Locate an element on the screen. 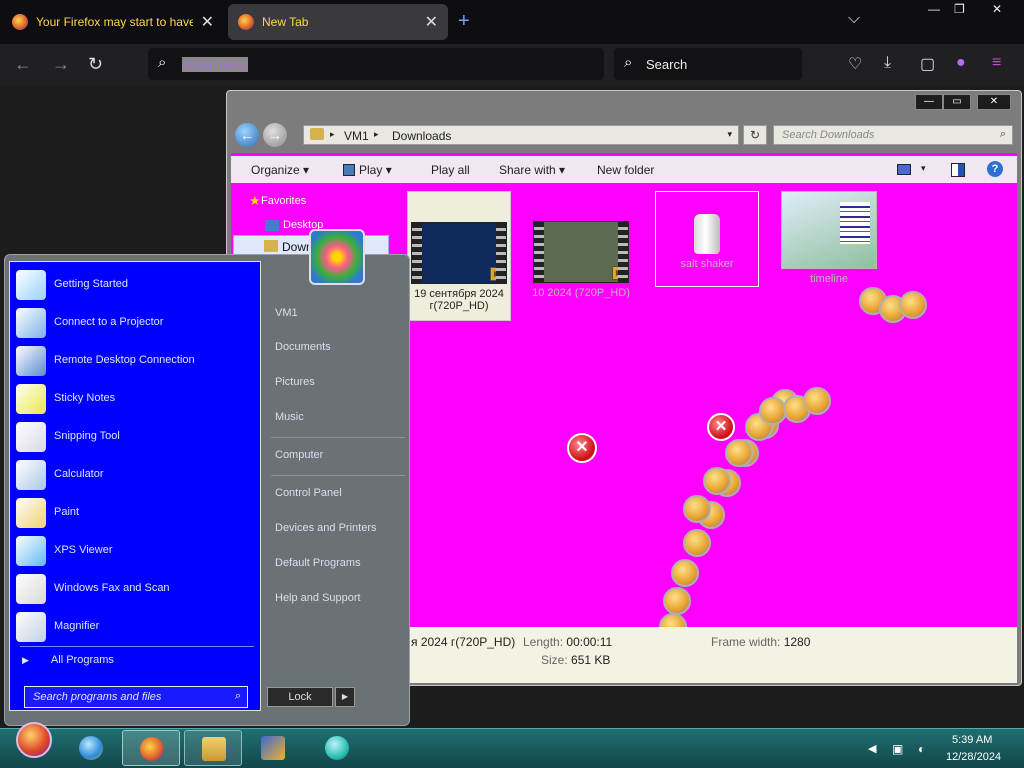 The image size is (1024, 768). program-sticky-notes: Sticky Notes is located at coordinates (134, 400).